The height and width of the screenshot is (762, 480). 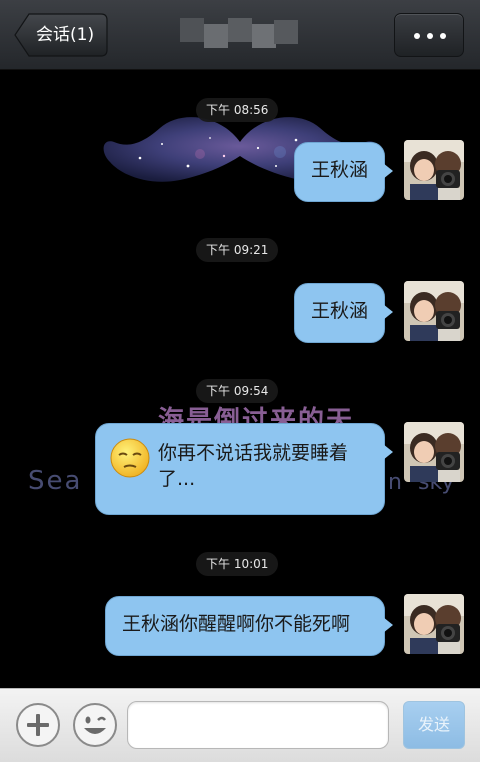 What do you see at coordinates (237, 110) in the screenshot?
I see `timestamp: 下午 08:56` at bounding box center [237, 110].